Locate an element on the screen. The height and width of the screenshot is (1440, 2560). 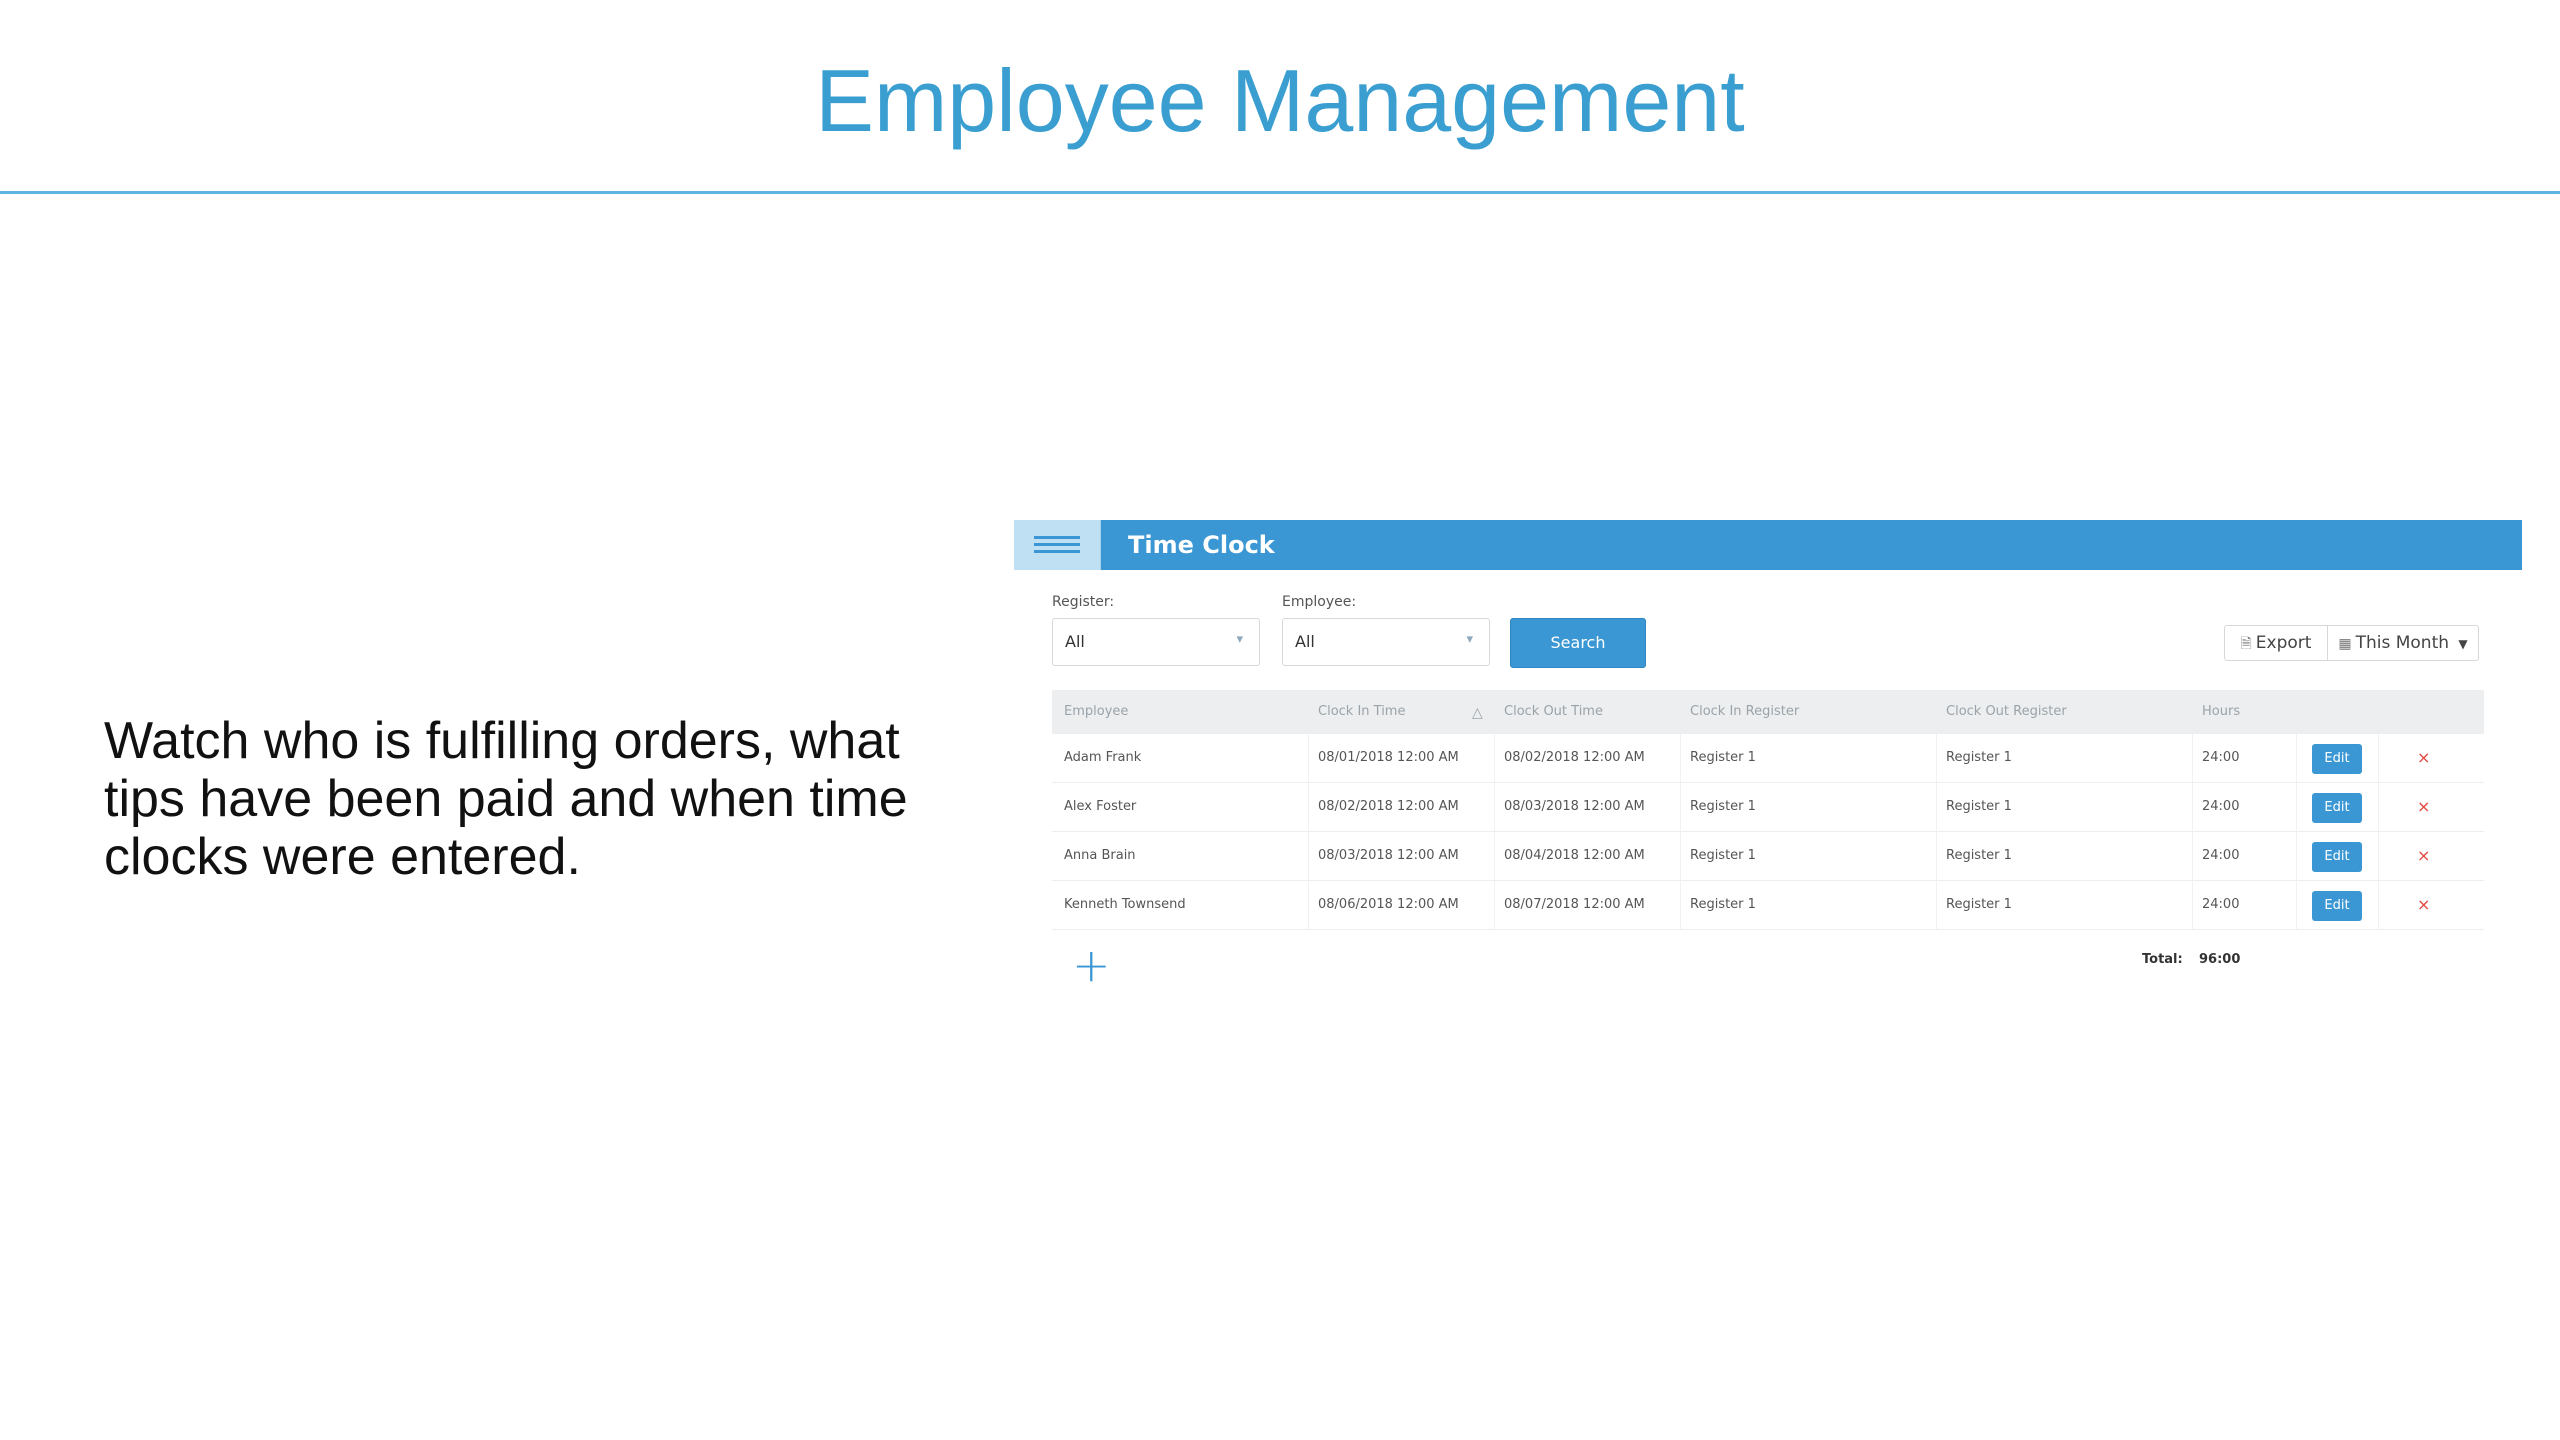
register-select-value: All is located at coordinates (1075, 641).